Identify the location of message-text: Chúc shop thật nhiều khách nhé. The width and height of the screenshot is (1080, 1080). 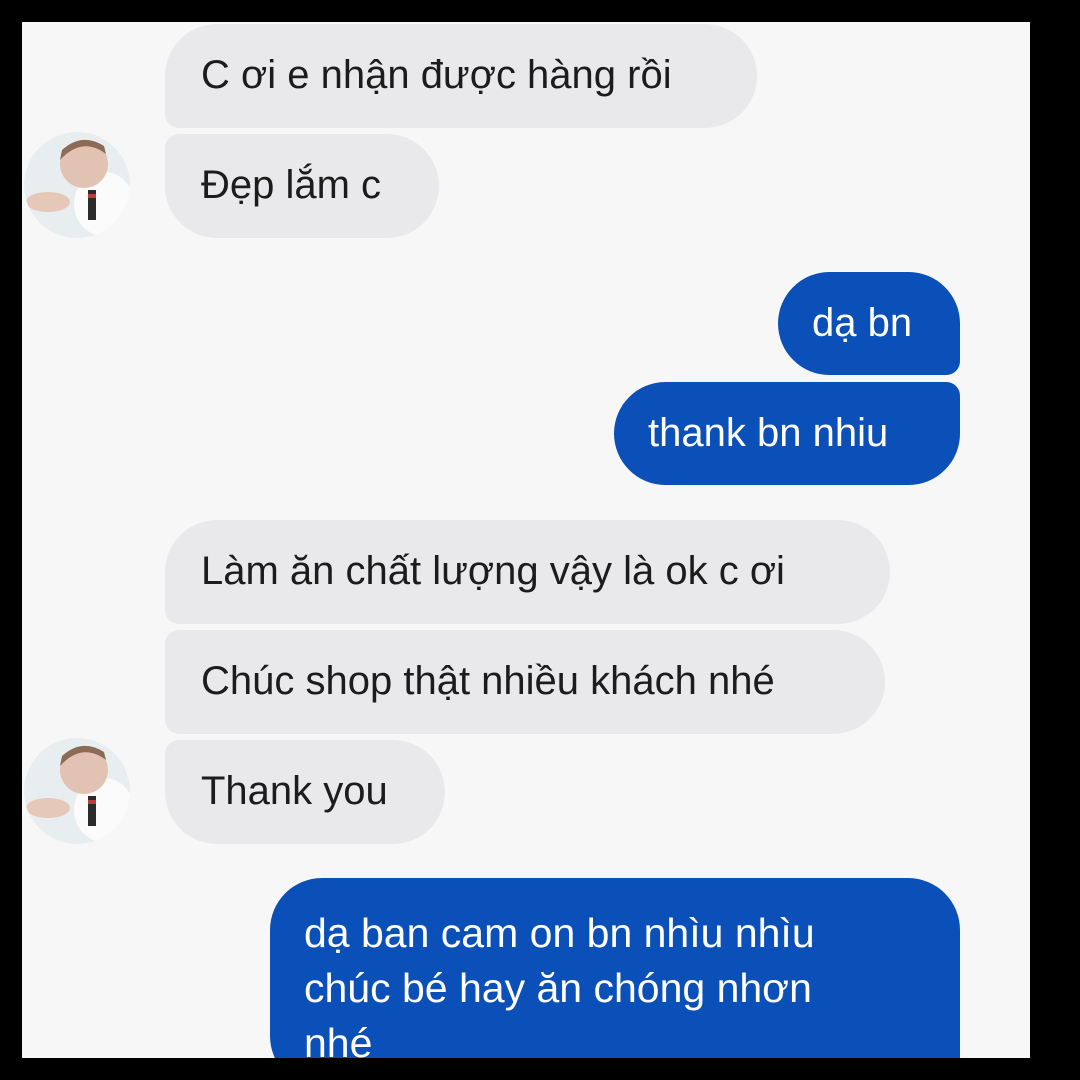
(488, 681).